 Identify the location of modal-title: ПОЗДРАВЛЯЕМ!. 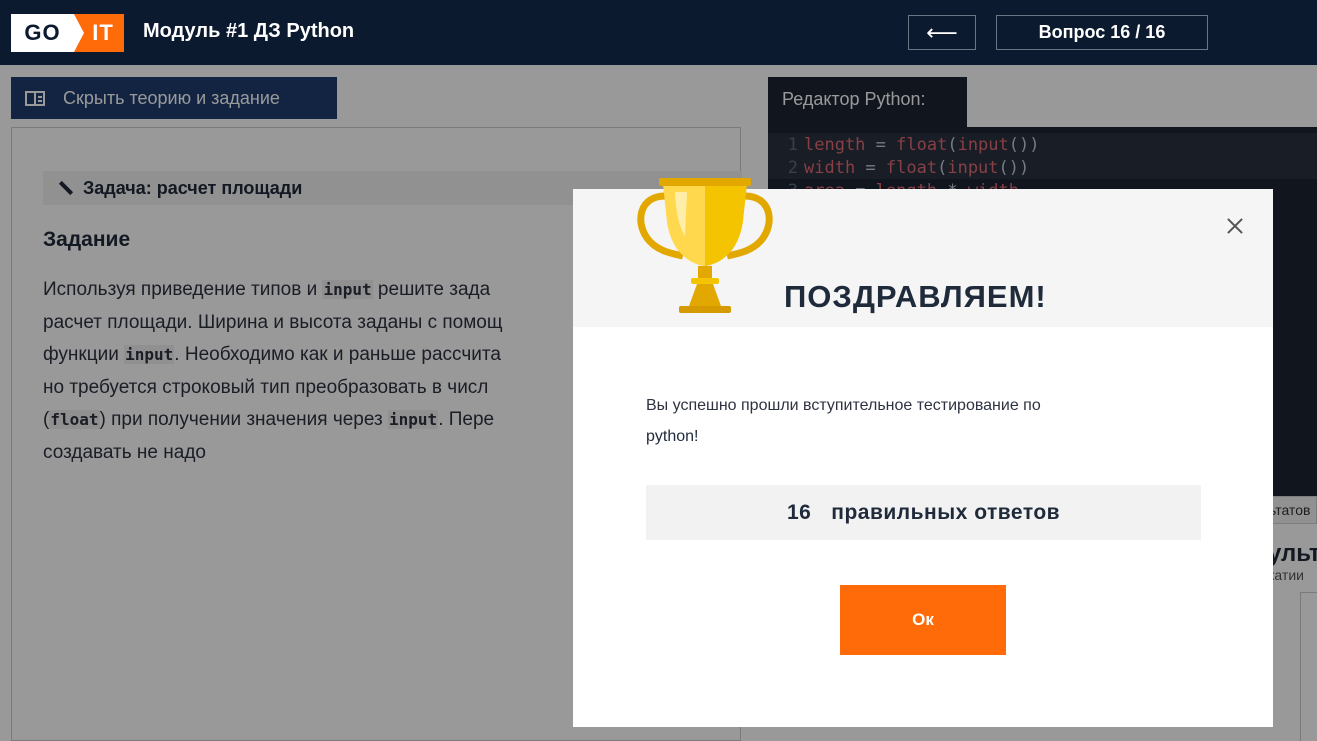
(915, 296).